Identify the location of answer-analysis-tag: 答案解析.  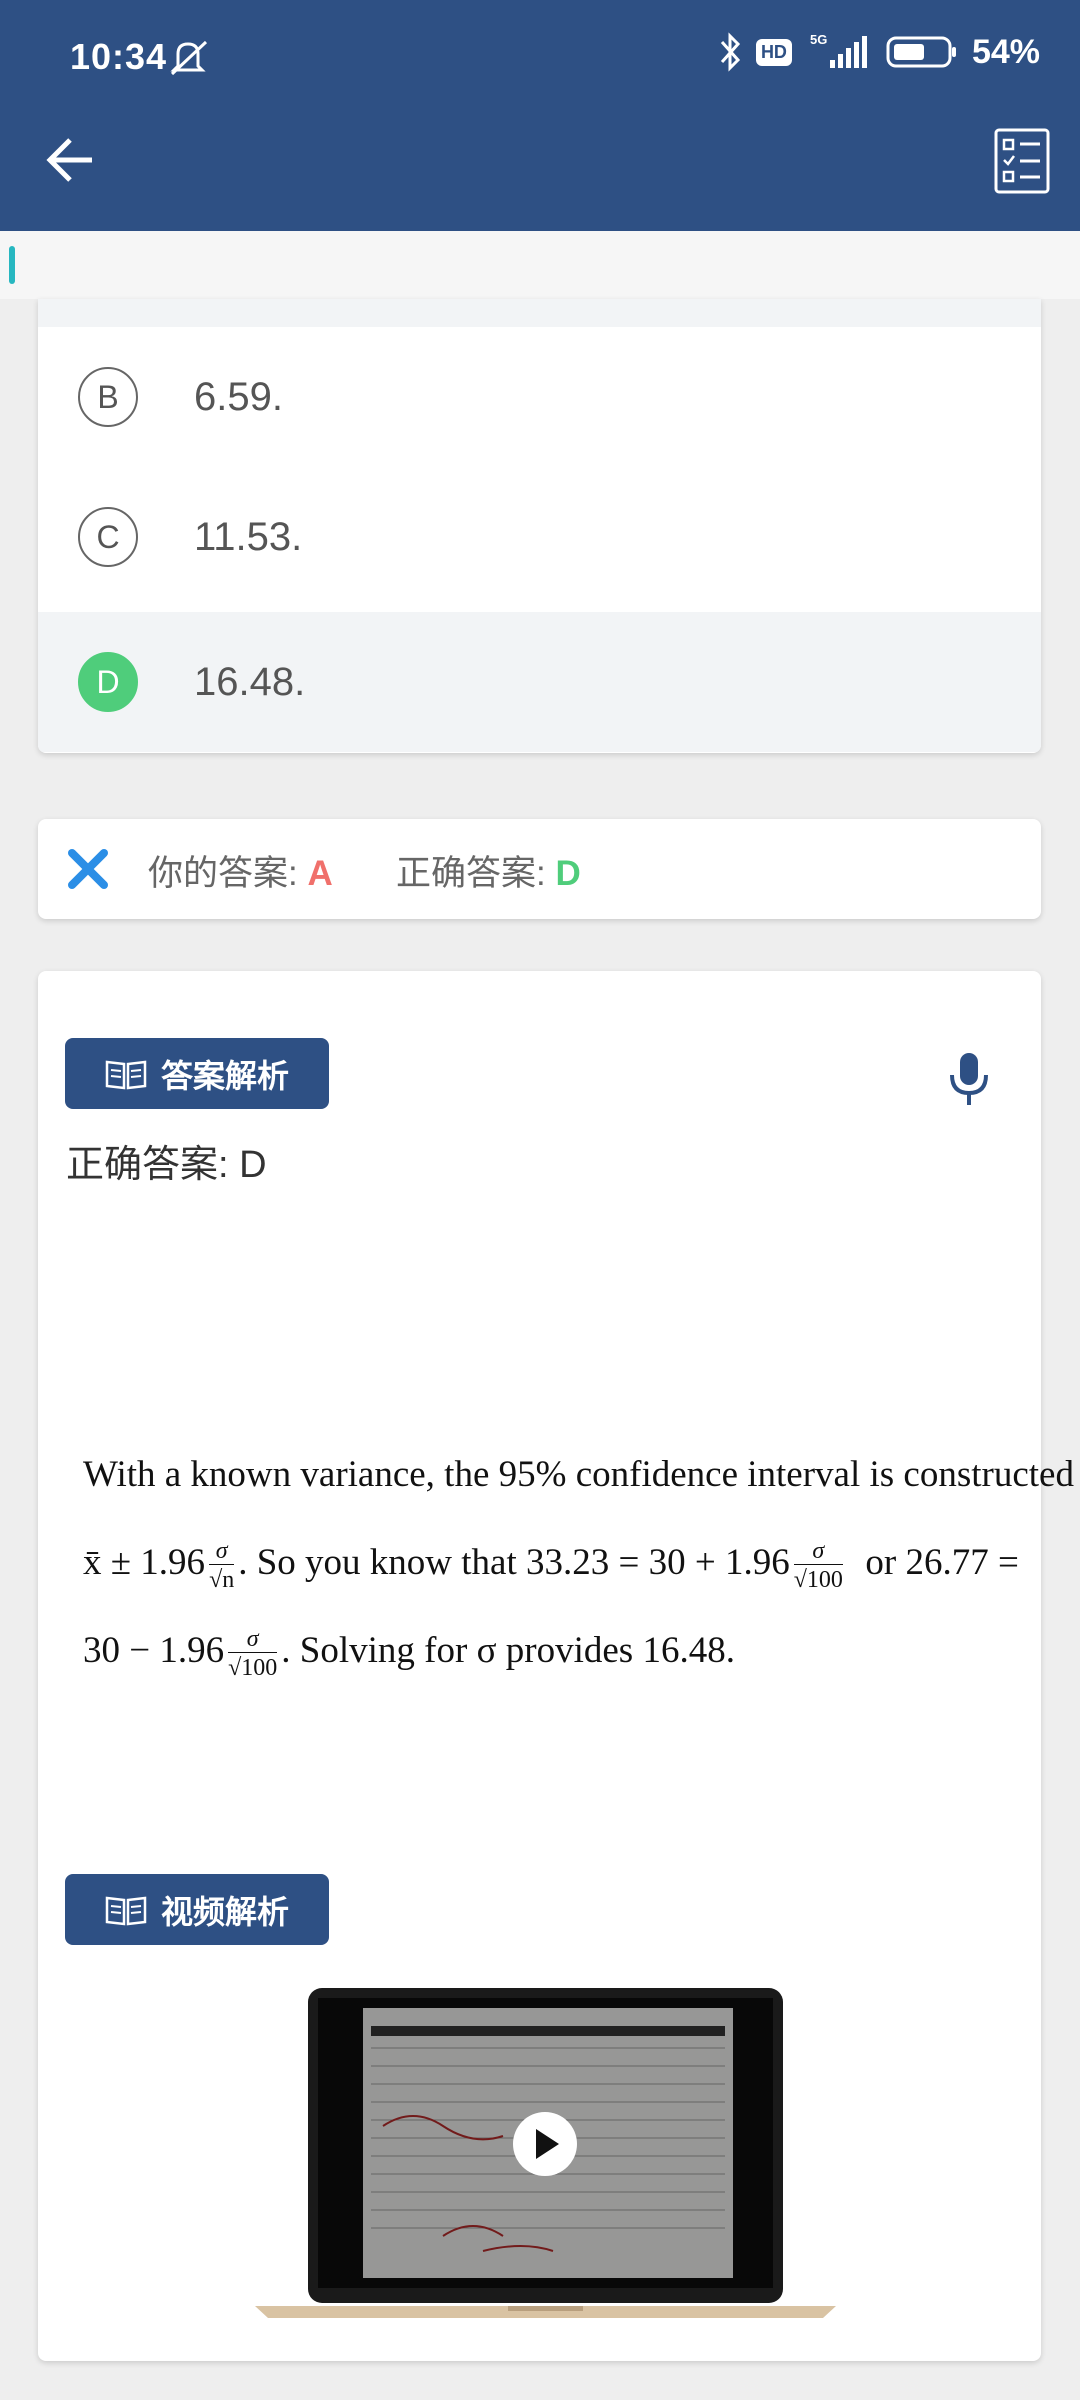
(197, 1073).